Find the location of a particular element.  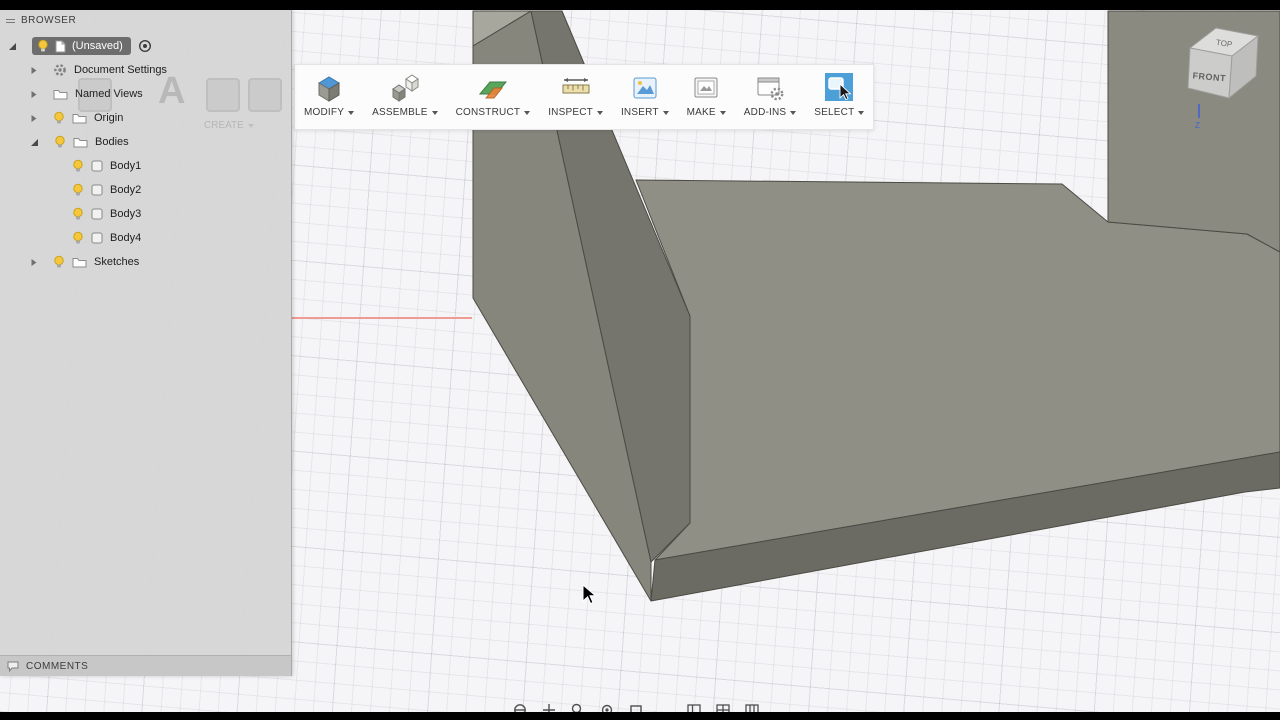

activate-target-icon is located at coordinates (145, 46).